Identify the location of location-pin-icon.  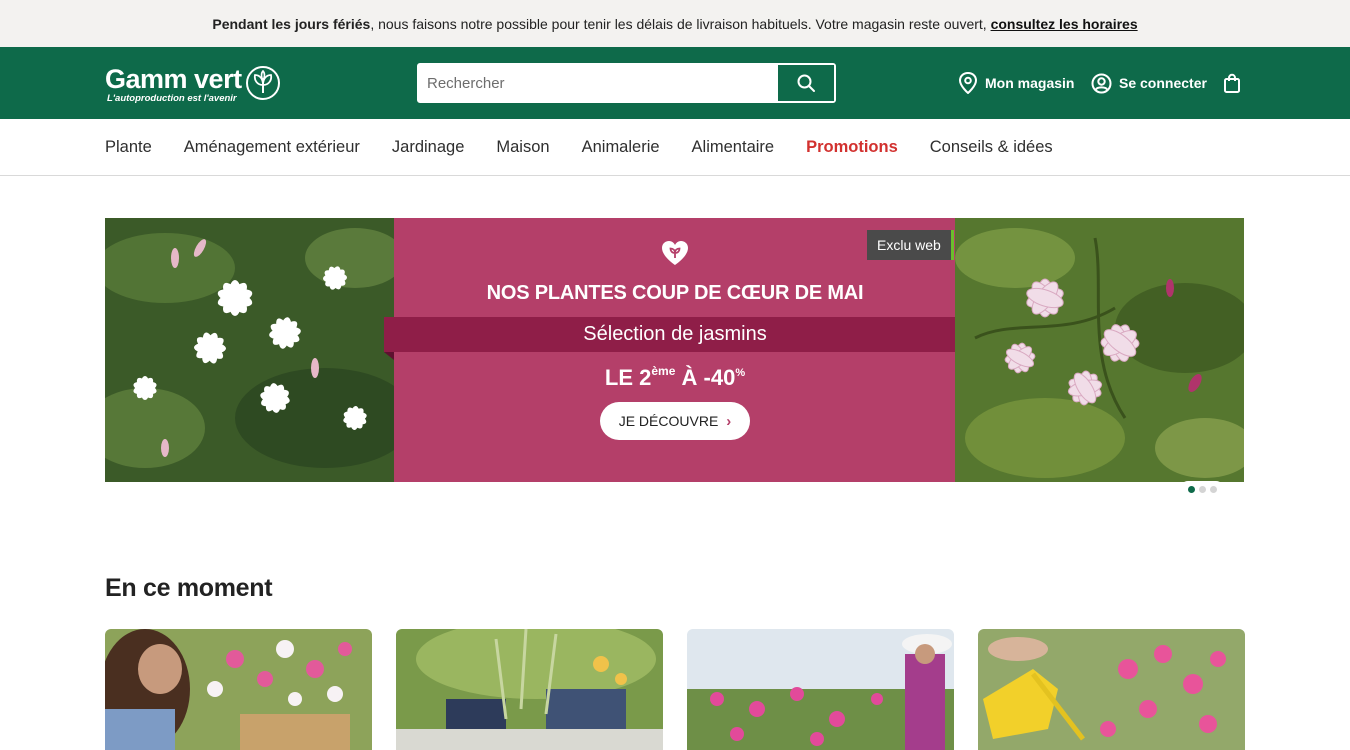
(968, 83).